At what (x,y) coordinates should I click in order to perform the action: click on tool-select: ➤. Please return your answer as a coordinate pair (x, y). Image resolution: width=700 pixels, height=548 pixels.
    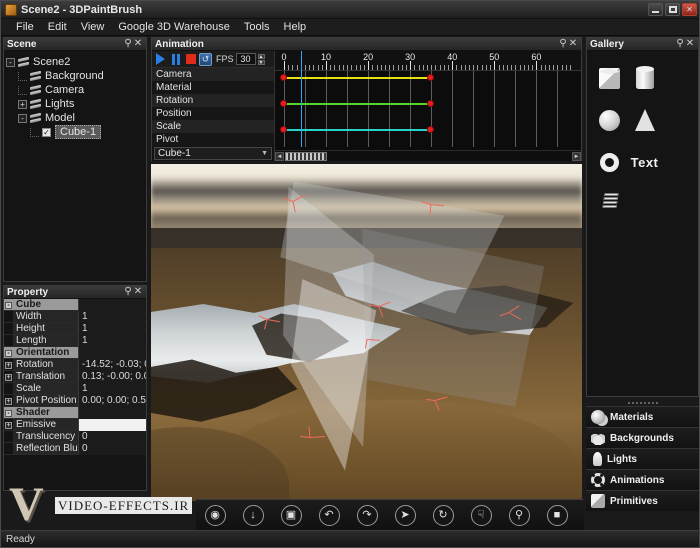
    Looking at the image, I should click on (405, 515).